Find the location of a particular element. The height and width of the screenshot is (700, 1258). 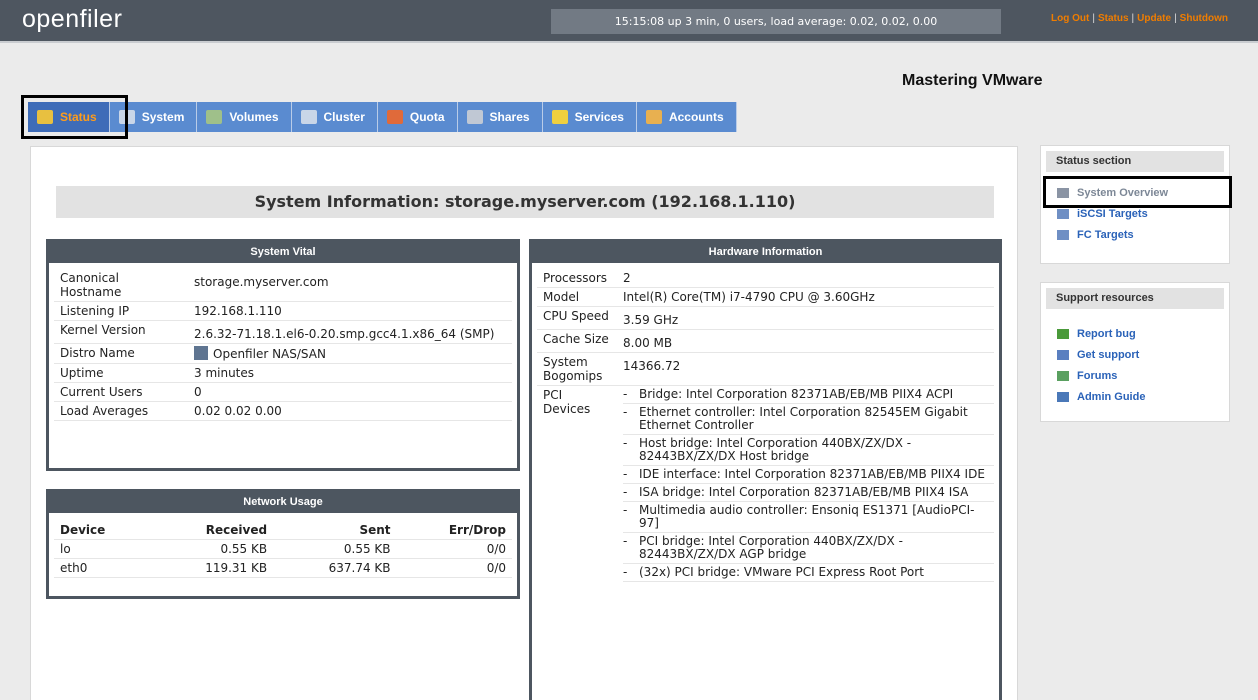

link-label: FC Targets is located at coordinates (1105, 234).